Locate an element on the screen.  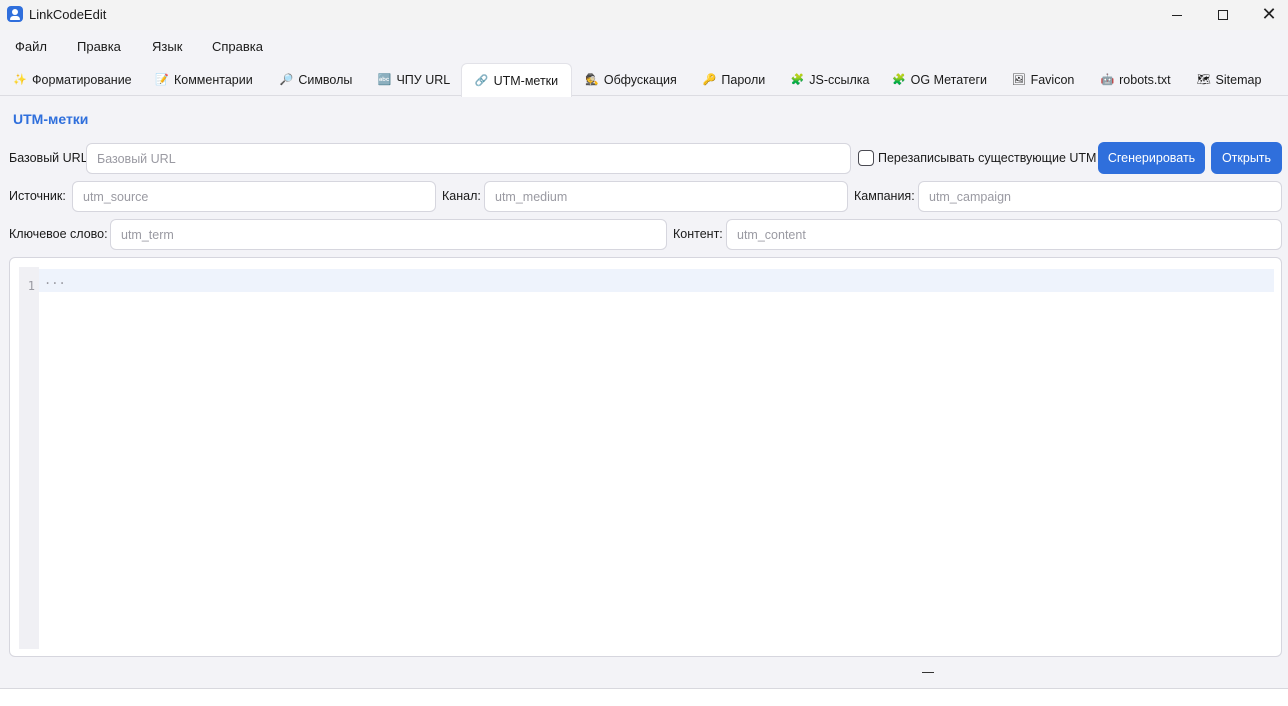
tab-label: Favicon is located at coordinates (1052, 79).